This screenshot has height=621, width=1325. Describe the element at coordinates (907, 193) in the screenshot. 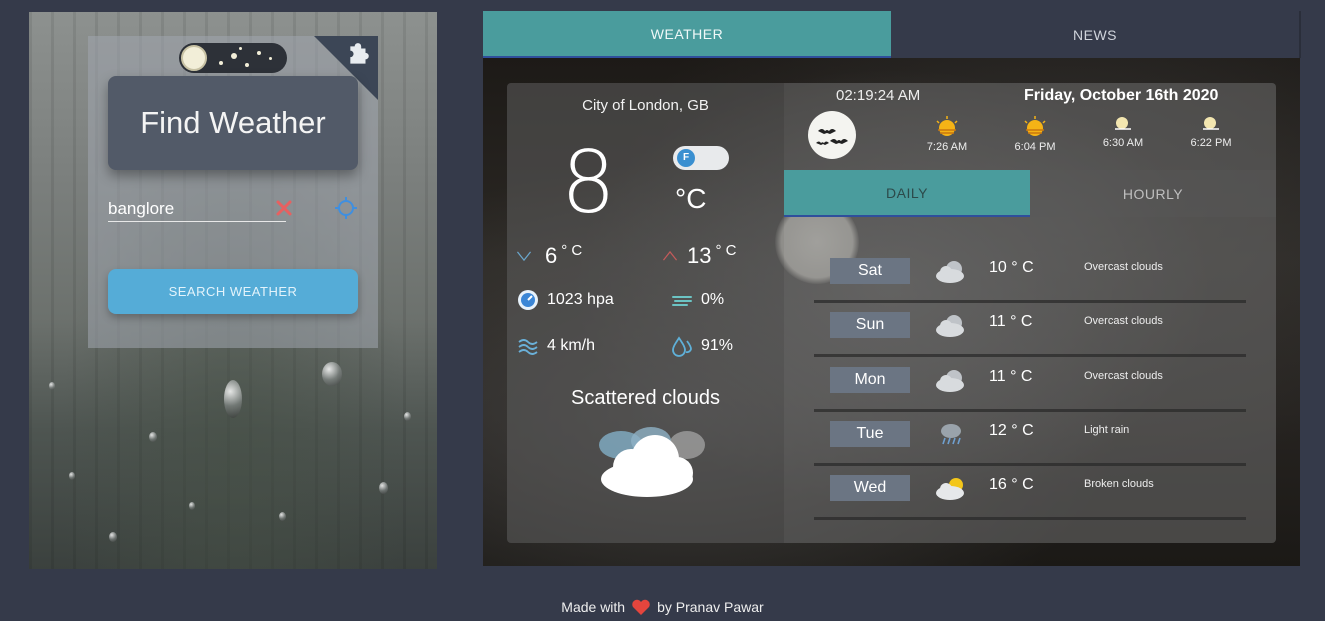

I see `tab-daily: DAILY` at that location.